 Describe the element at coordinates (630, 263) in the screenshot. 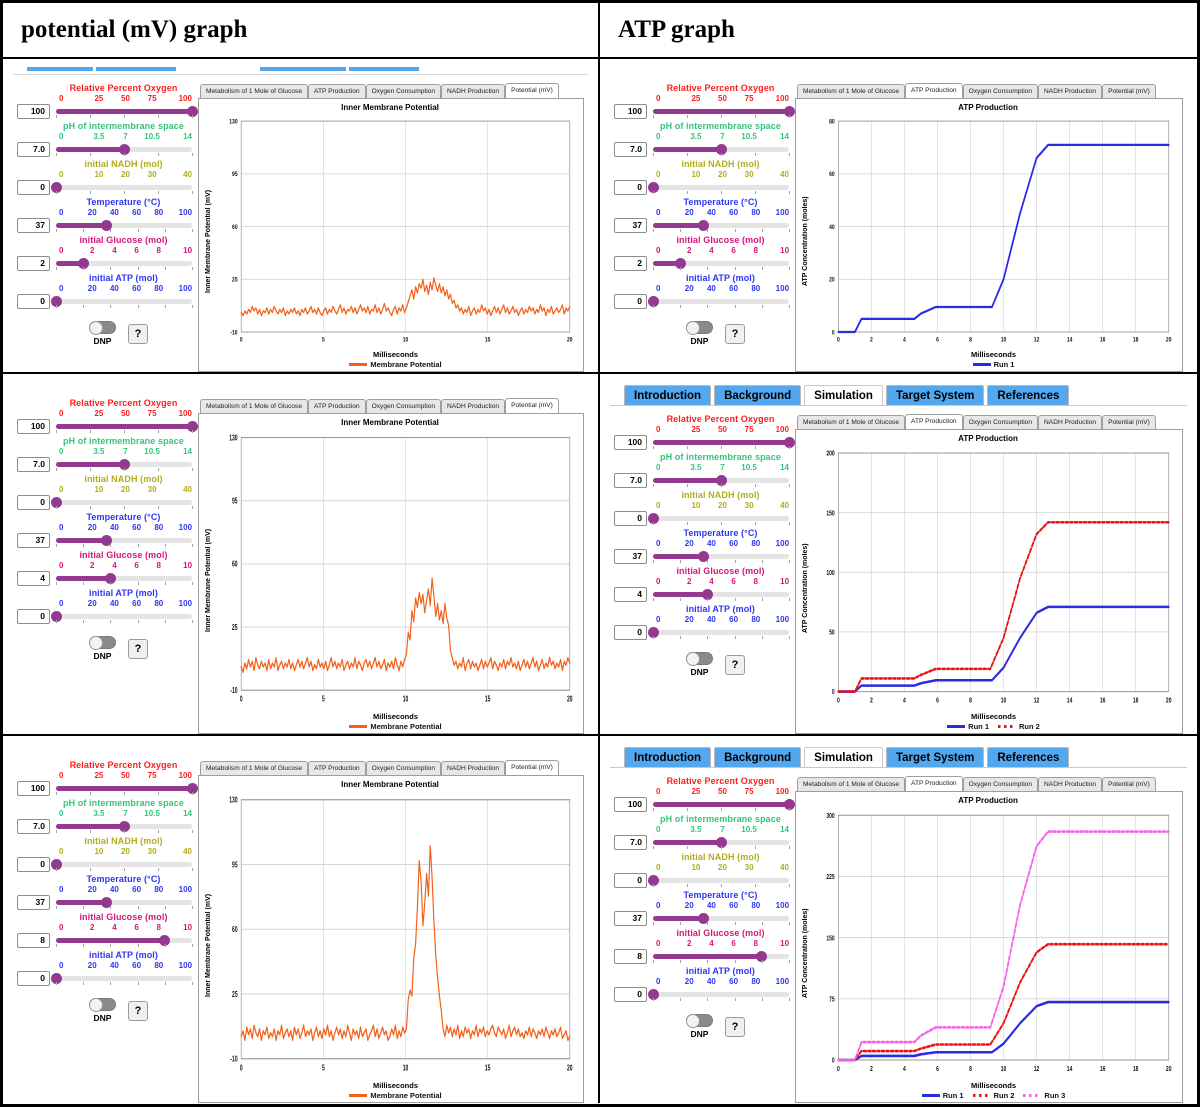

I see `slider-value-glucose: 2` at that location.